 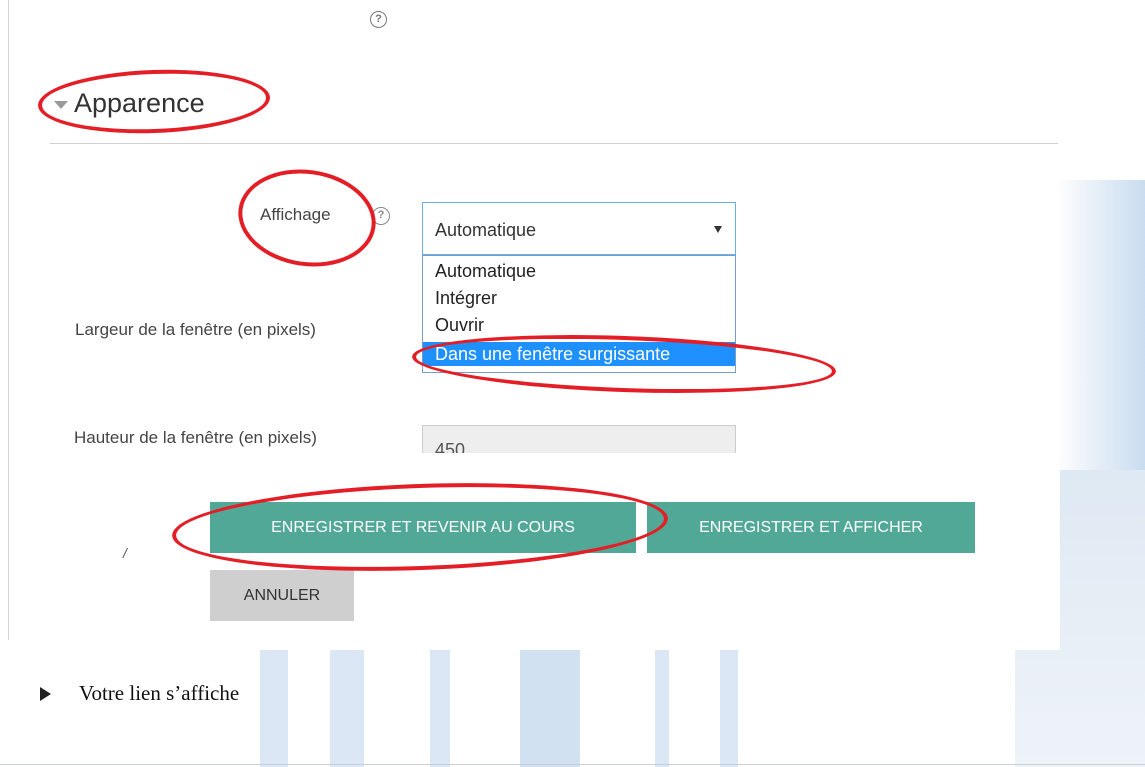 I want to click on section-divider, so click(x=554, y=143).